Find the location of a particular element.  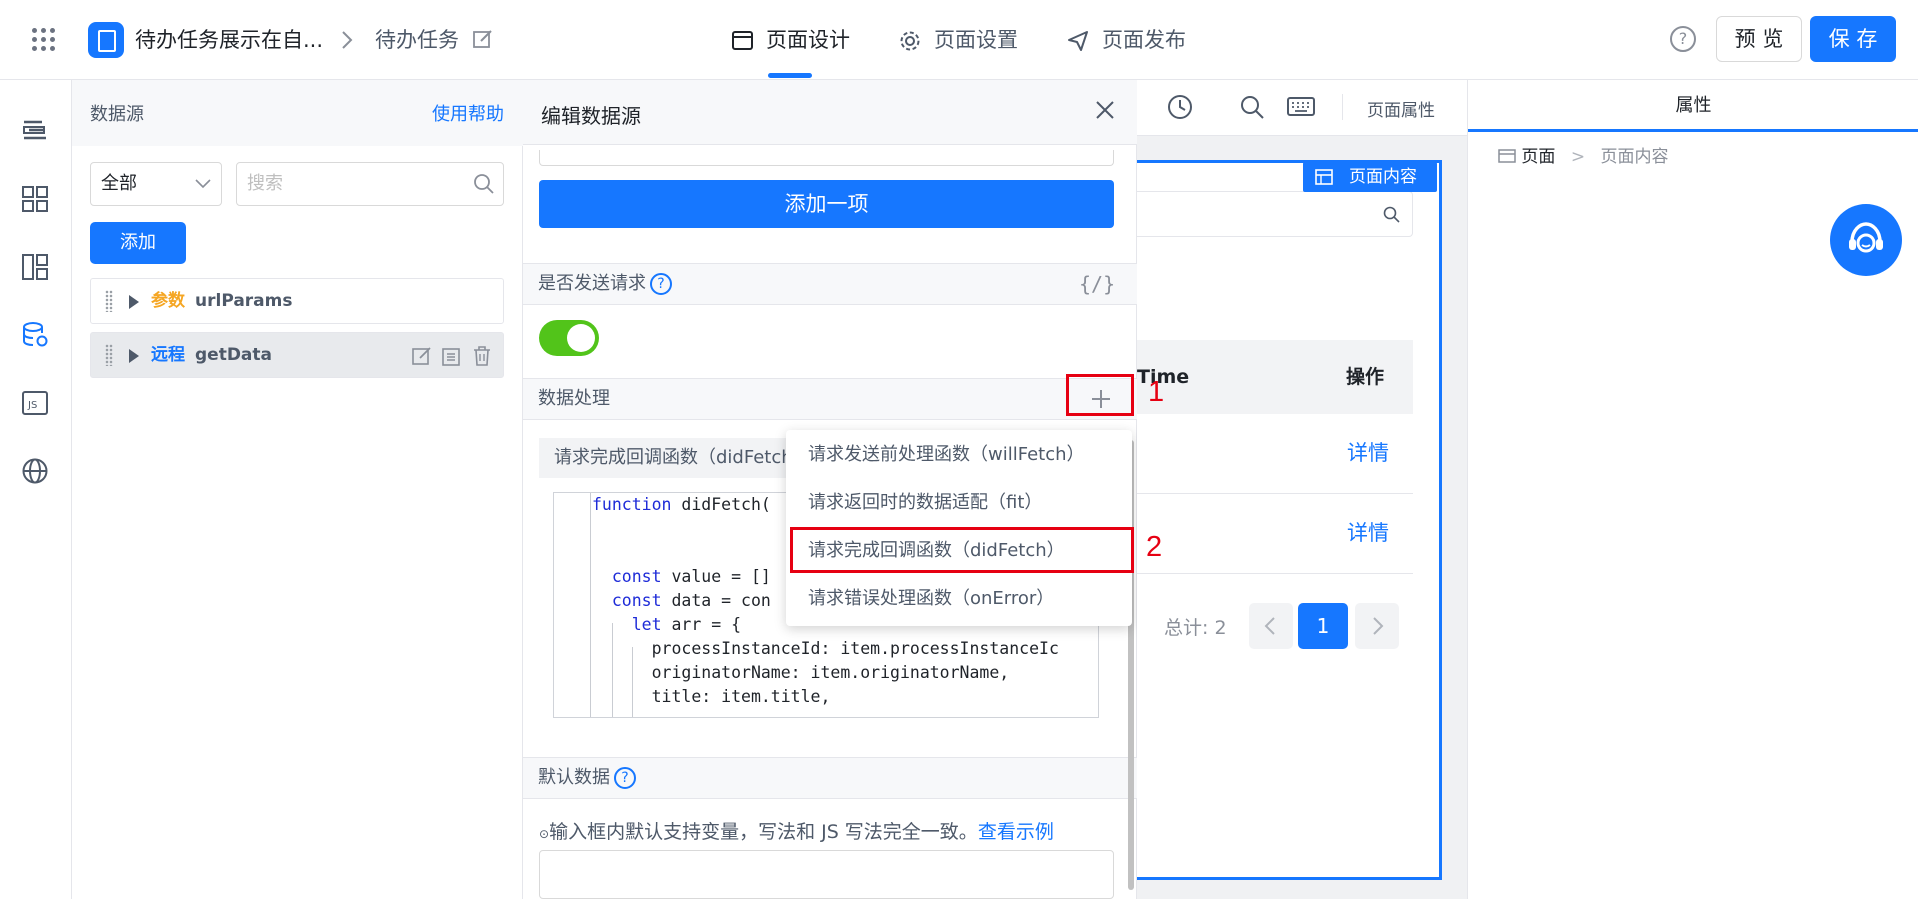

menu-item-onerror: 请求错误处理函数（onError） is located at coordinates (959, 599).